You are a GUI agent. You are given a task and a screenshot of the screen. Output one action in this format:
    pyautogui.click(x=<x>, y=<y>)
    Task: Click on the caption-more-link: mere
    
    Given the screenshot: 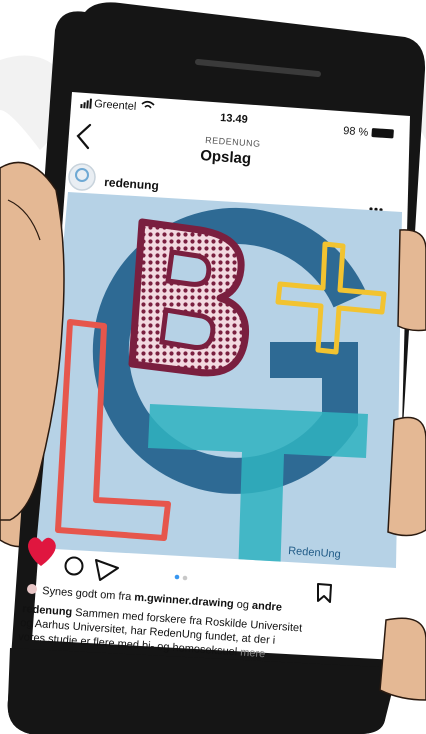 What is the action you would take?
    pyautogui.click(x=253, y=654)
    